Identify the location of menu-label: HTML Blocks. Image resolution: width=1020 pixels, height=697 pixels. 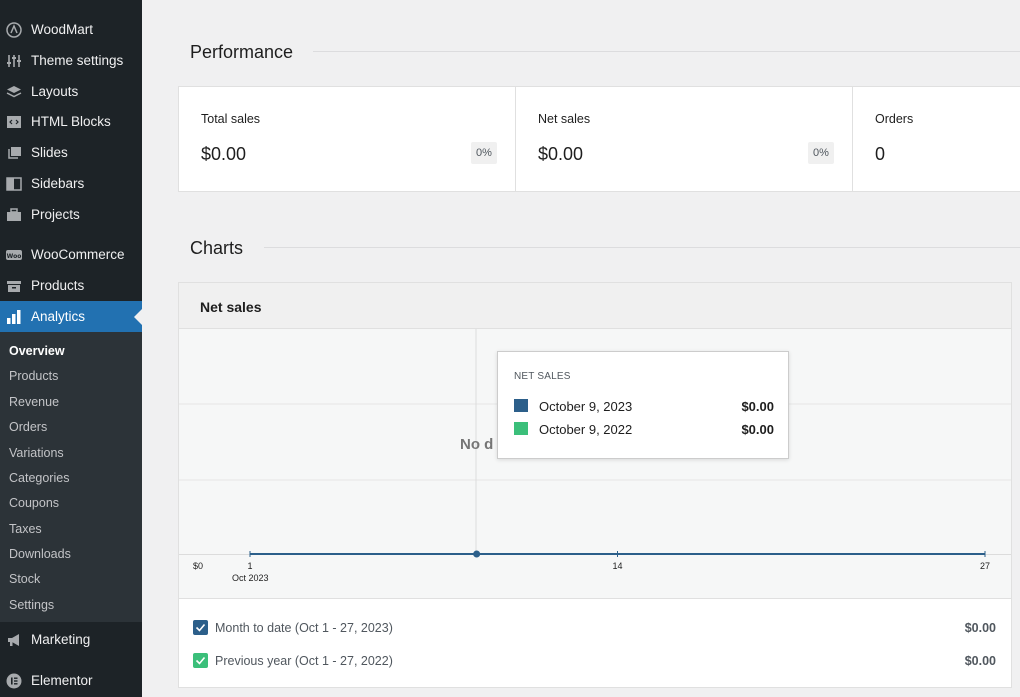
(71, 121).